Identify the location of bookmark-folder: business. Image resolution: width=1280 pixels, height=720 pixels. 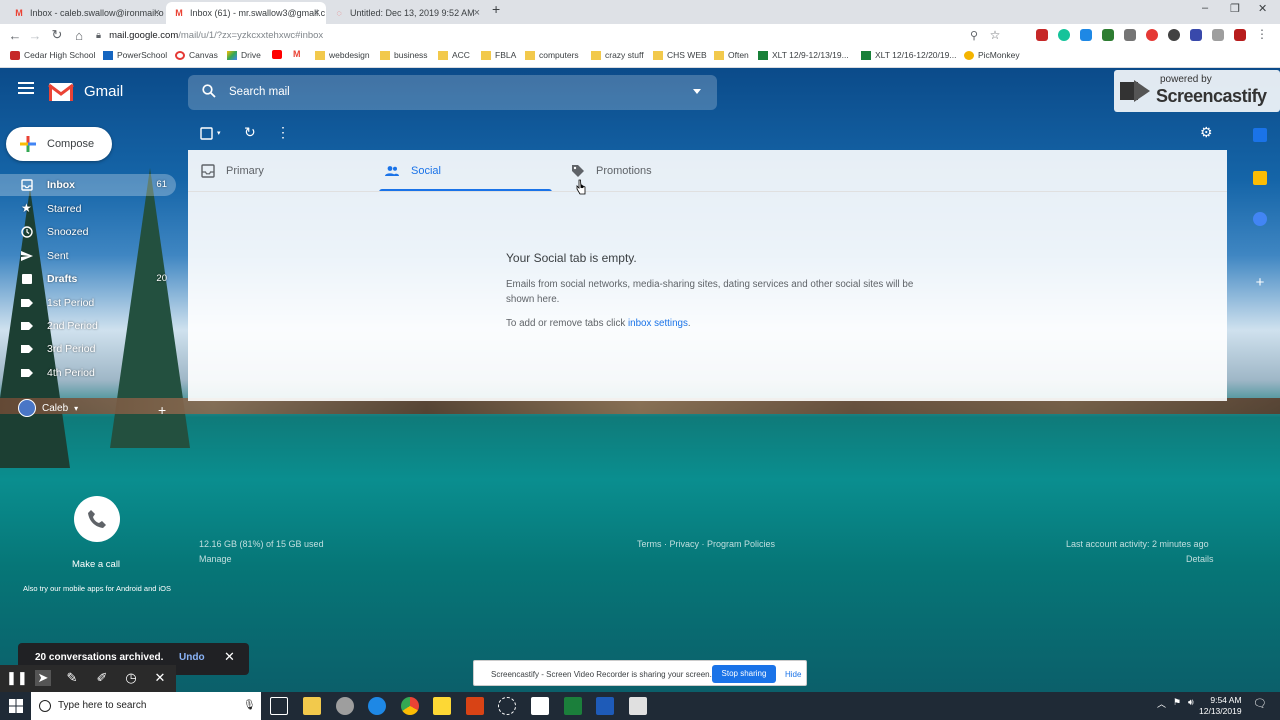
(404, 55).